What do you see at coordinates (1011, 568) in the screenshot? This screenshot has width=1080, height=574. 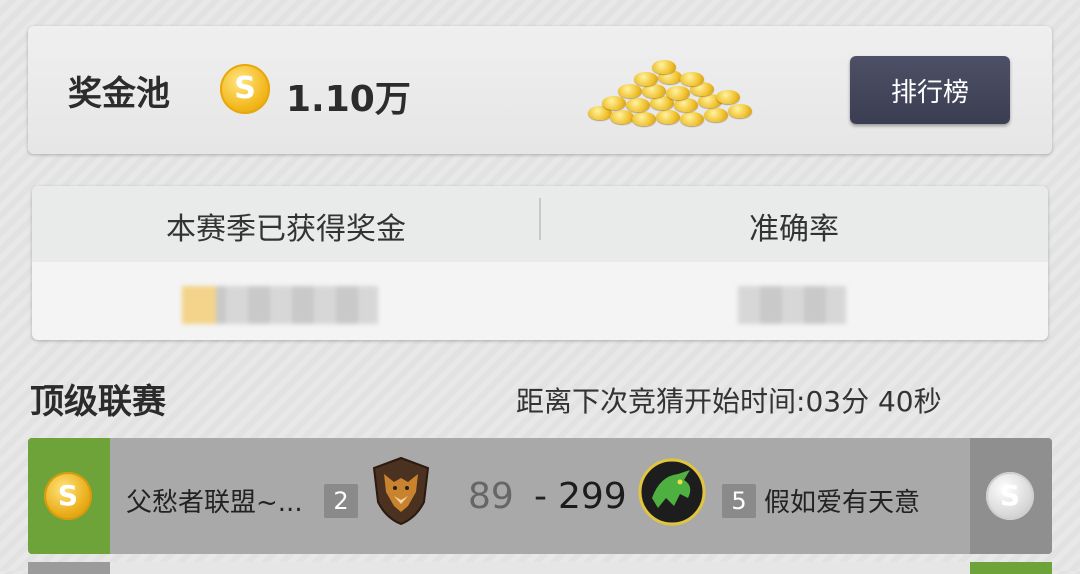 I see `next-row-right-side` at bounding box center [1011, 568].